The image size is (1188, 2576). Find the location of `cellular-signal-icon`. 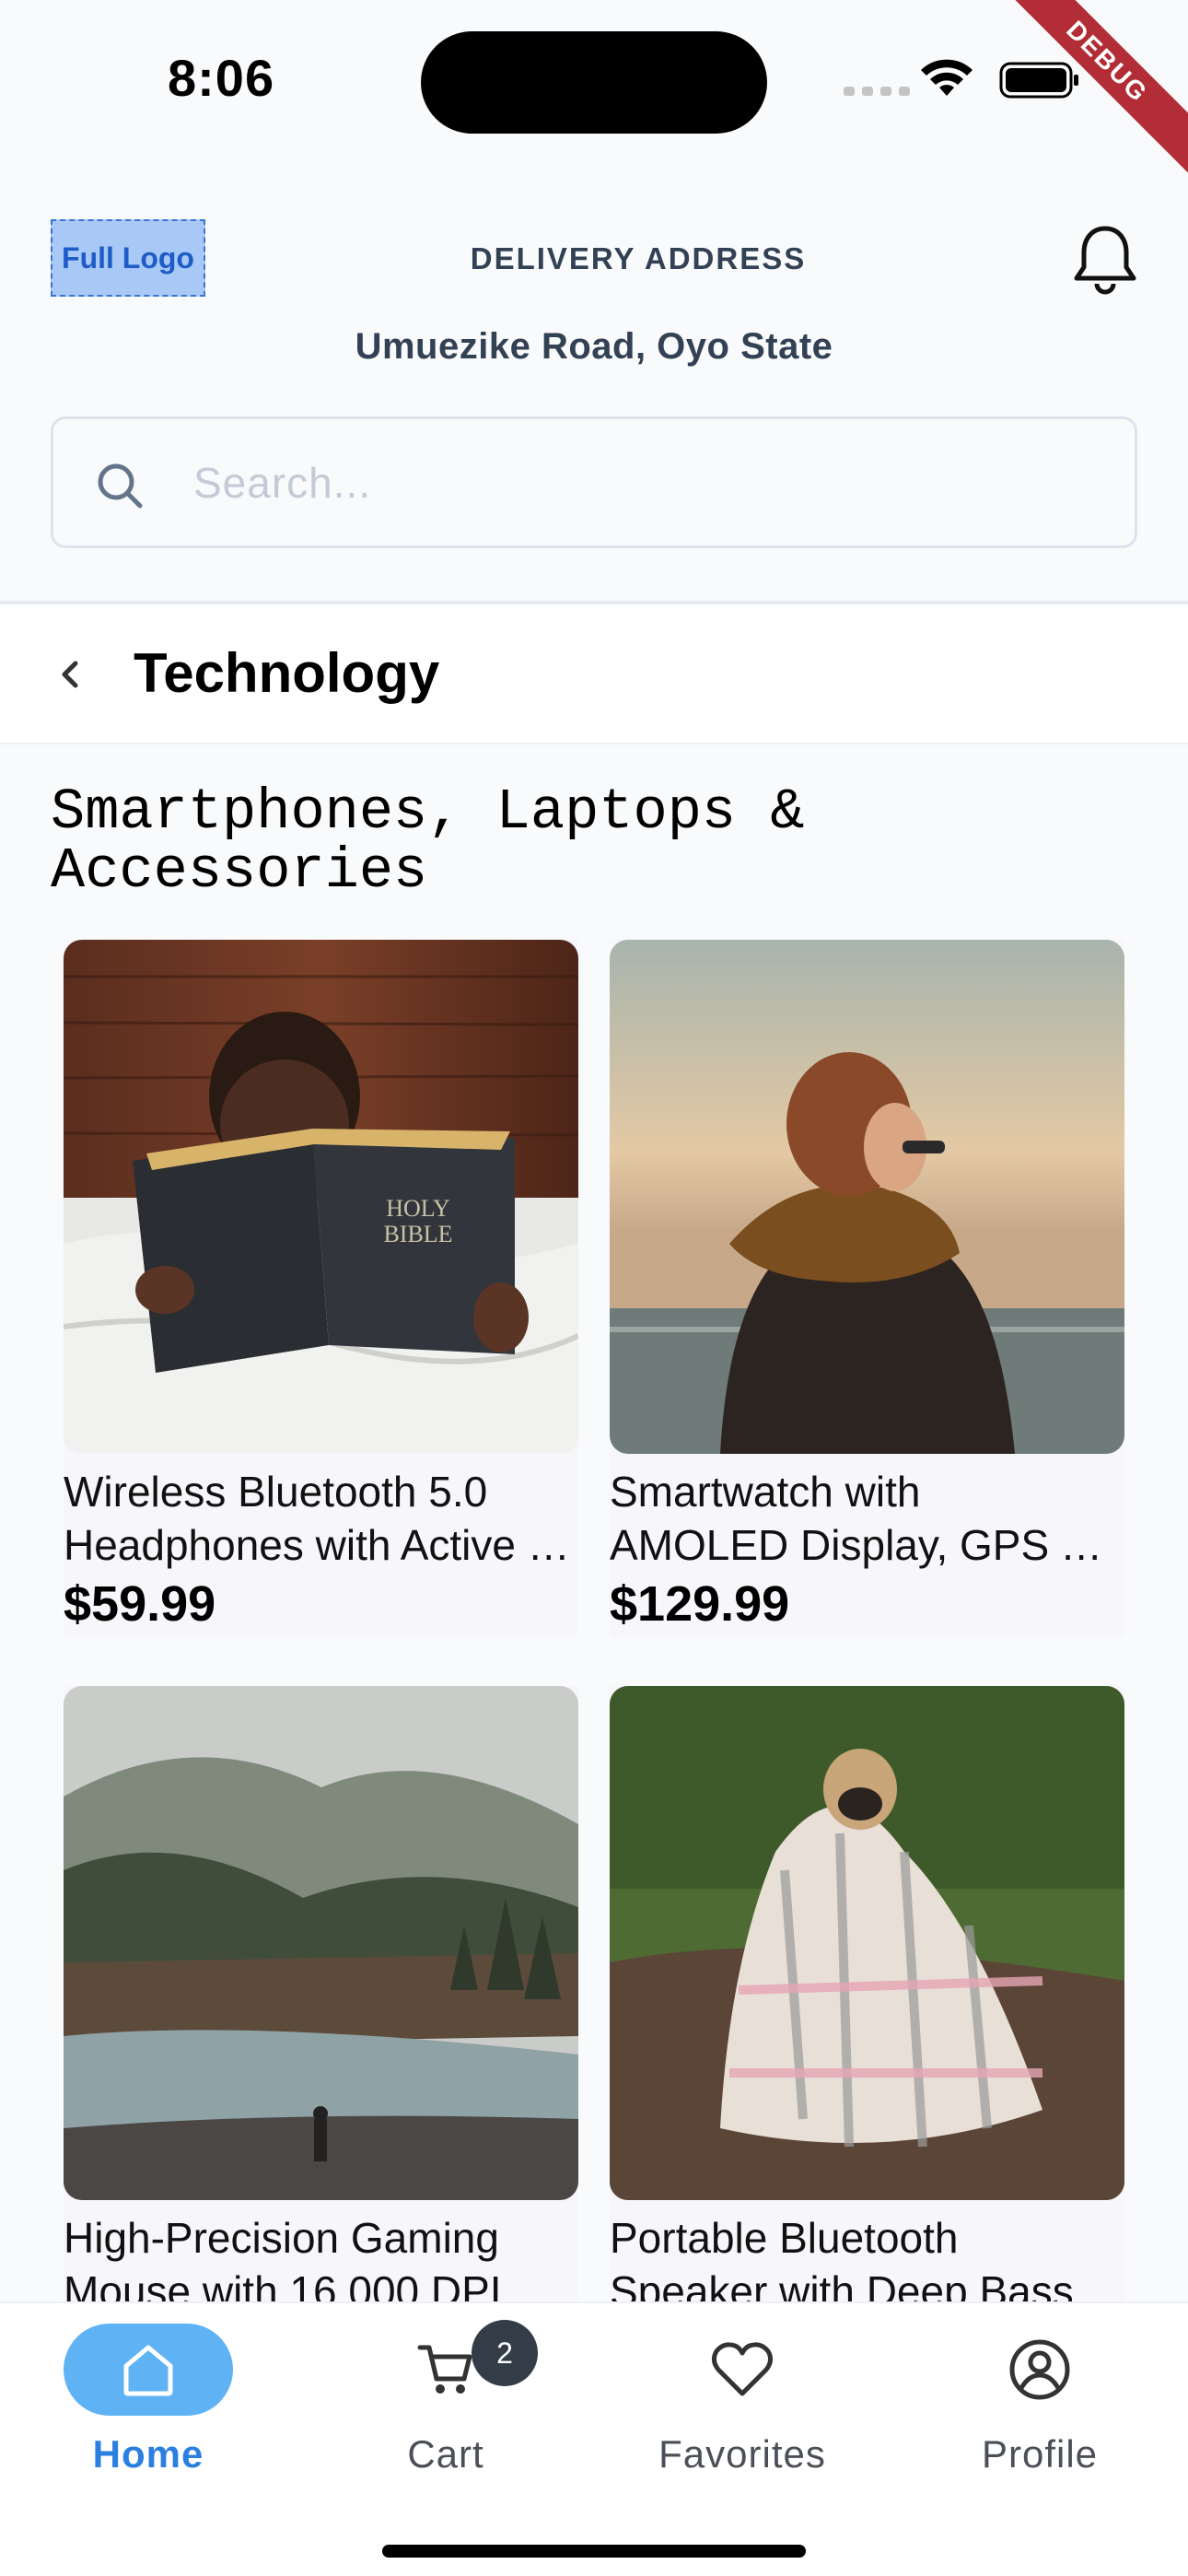

cellular-signal-icon is located at coordinates (877, 91).